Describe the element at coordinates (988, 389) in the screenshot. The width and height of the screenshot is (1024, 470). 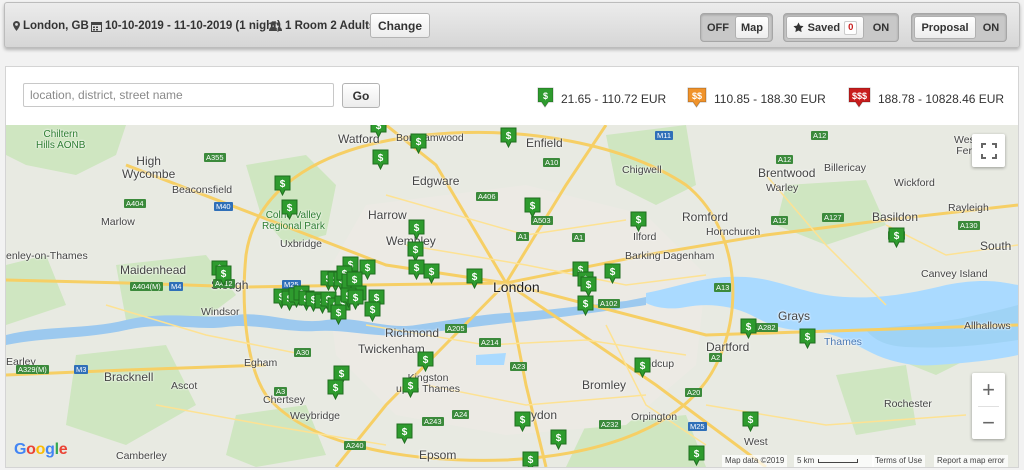
I see `zoom-in-button: +` at that location.